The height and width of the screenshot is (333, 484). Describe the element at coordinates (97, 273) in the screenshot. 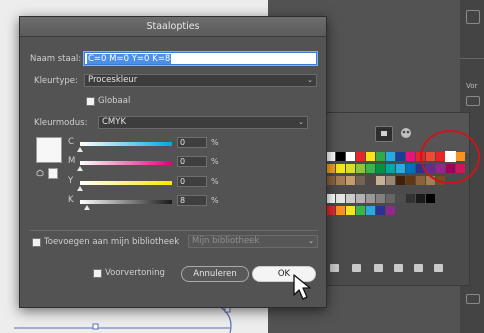

I see `preview-checkbox` at that location.